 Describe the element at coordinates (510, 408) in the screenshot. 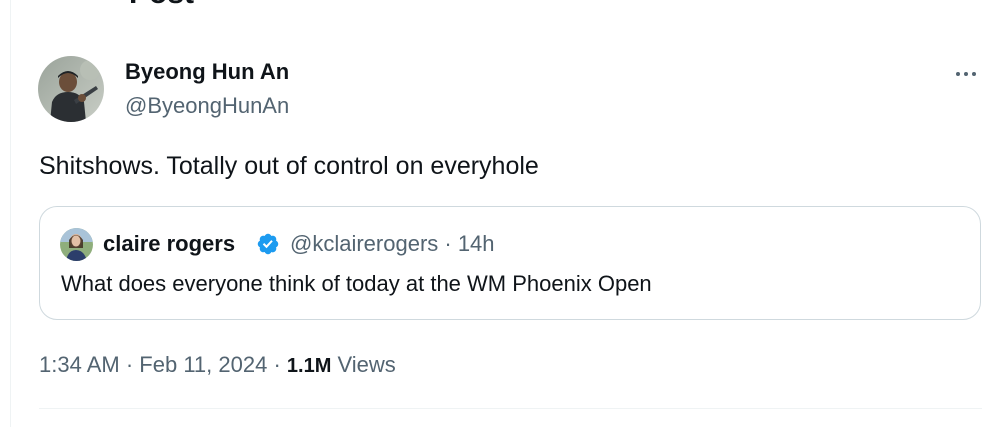

I see `divider` at that location.